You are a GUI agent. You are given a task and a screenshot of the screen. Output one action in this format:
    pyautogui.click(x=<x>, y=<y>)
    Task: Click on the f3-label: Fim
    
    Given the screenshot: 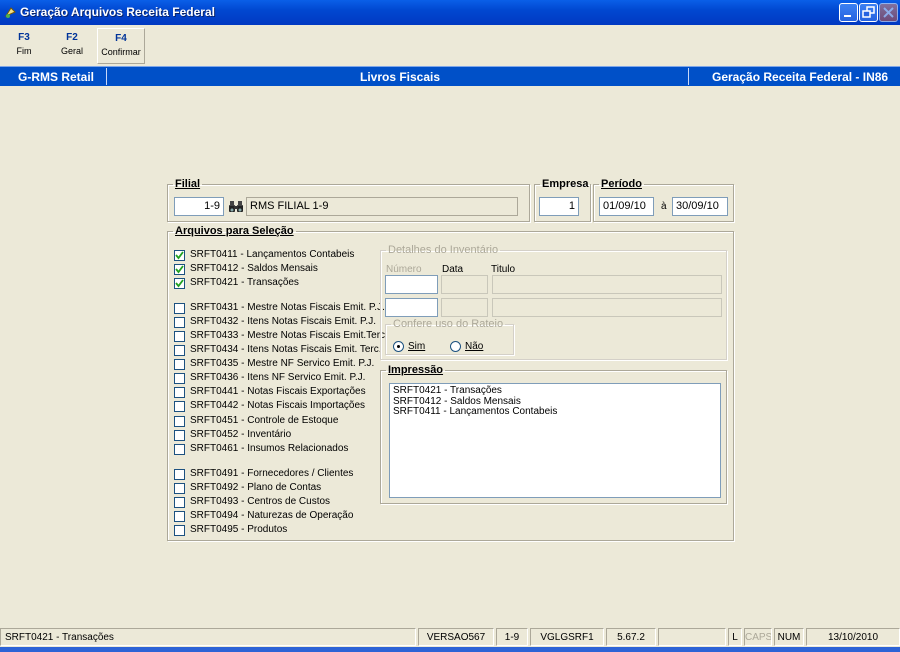 What is the action you would take?
    pyautogui.click(x=24, y=51)
    